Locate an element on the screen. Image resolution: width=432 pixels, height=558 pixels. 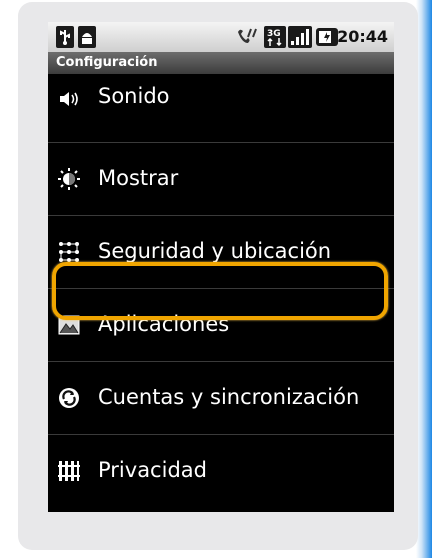
3g-data-icon: 3G is located at coordinates (275, 37).